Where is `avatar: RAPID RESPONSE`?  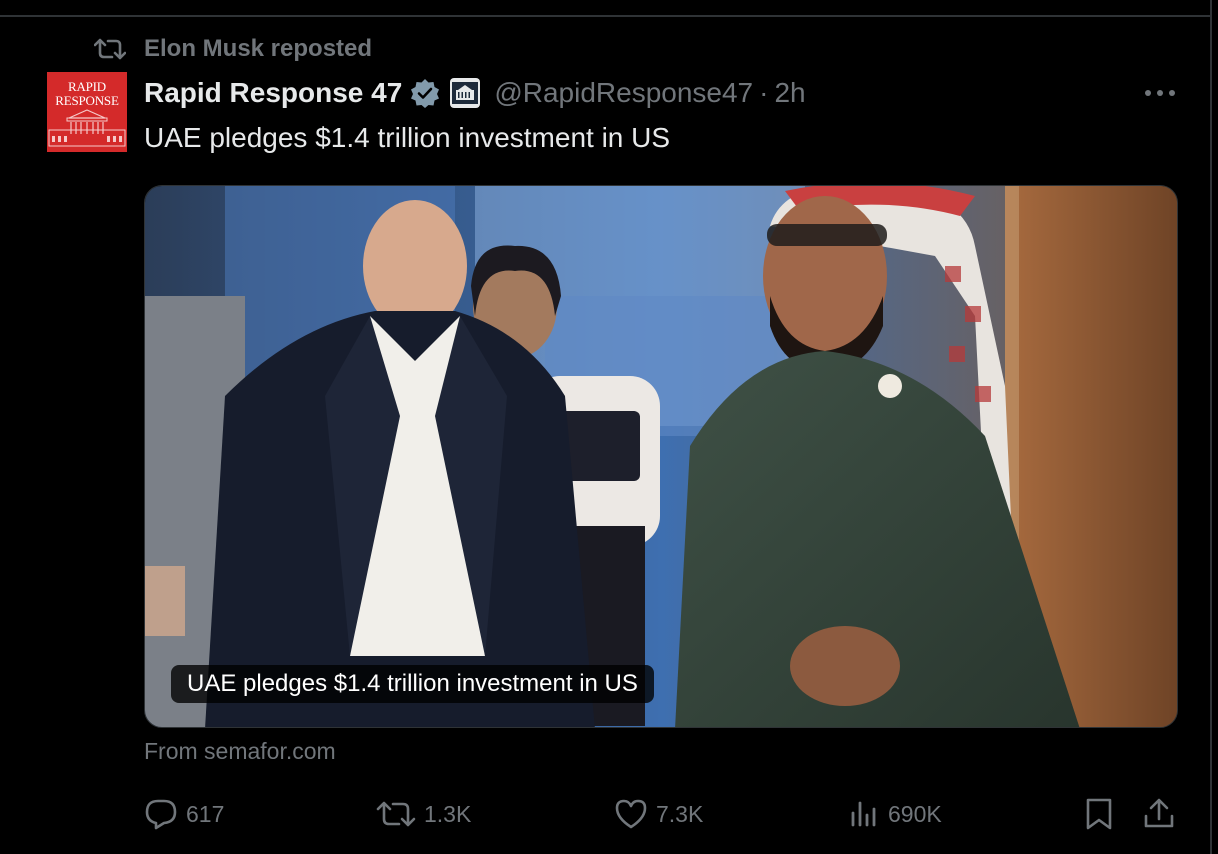
avatar: RAPID RESPONSE is located at coordinates (87, 112).